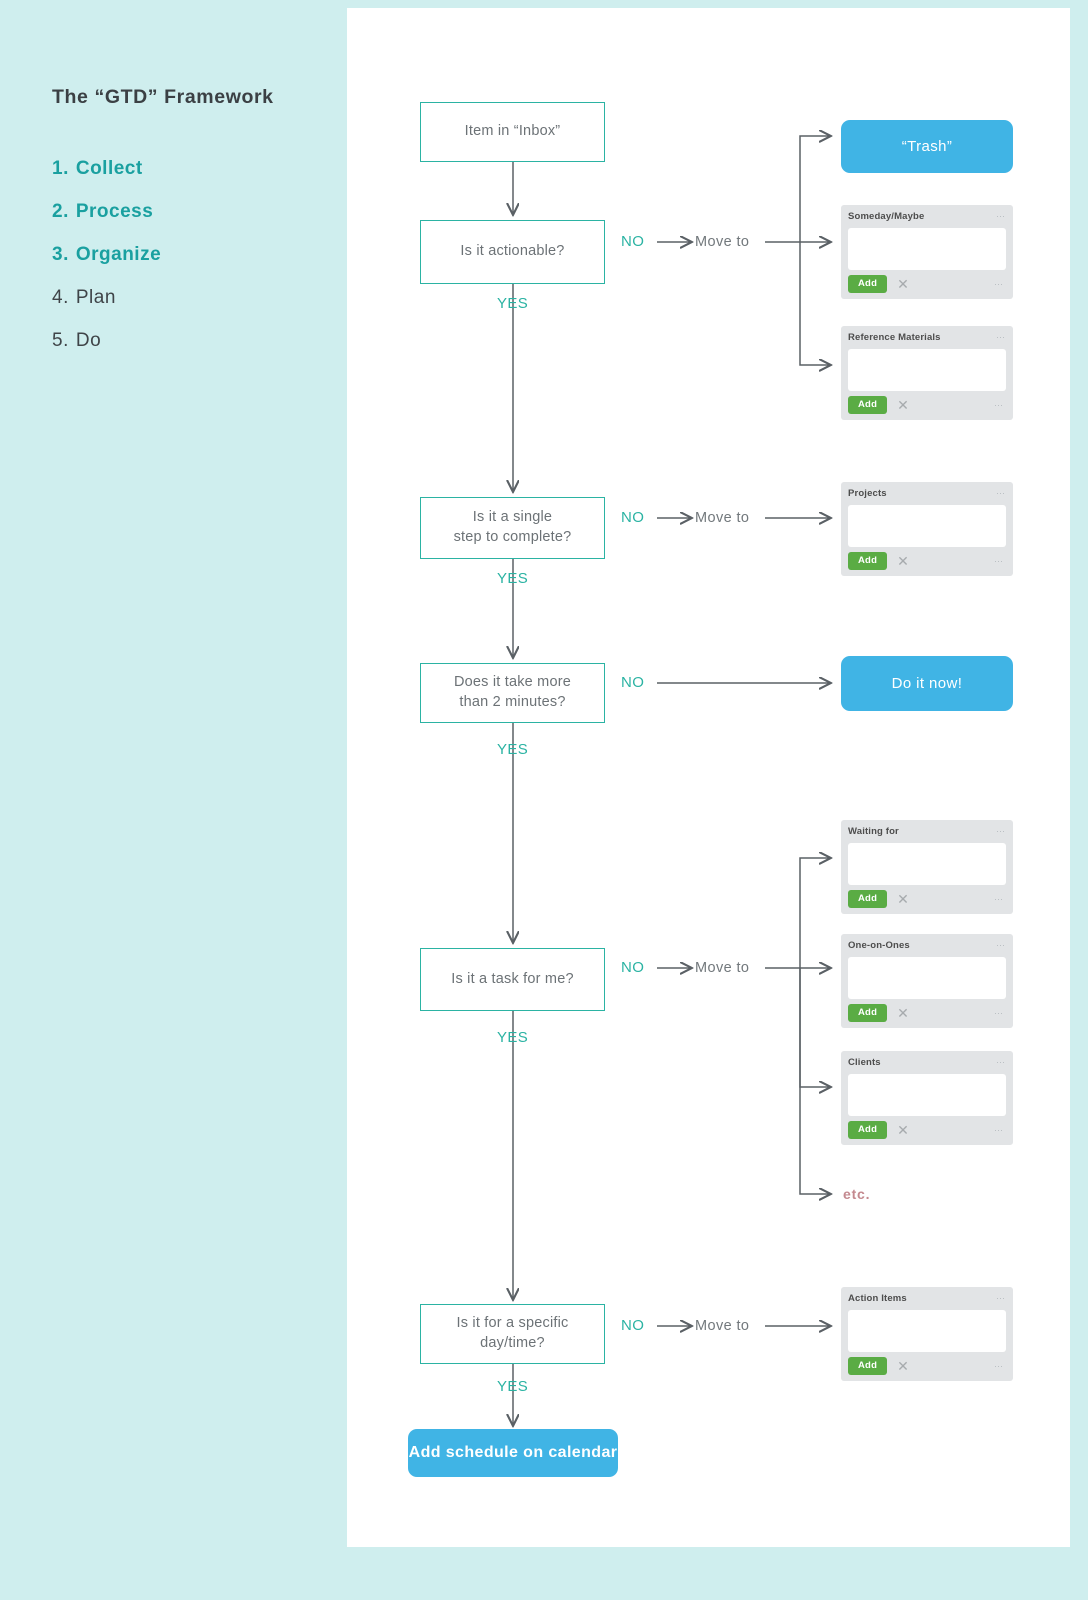  Describe the element at coordinates (927, 219) in the screenshot. I see `card-header: Someday/Maybe ⋯` at that location.